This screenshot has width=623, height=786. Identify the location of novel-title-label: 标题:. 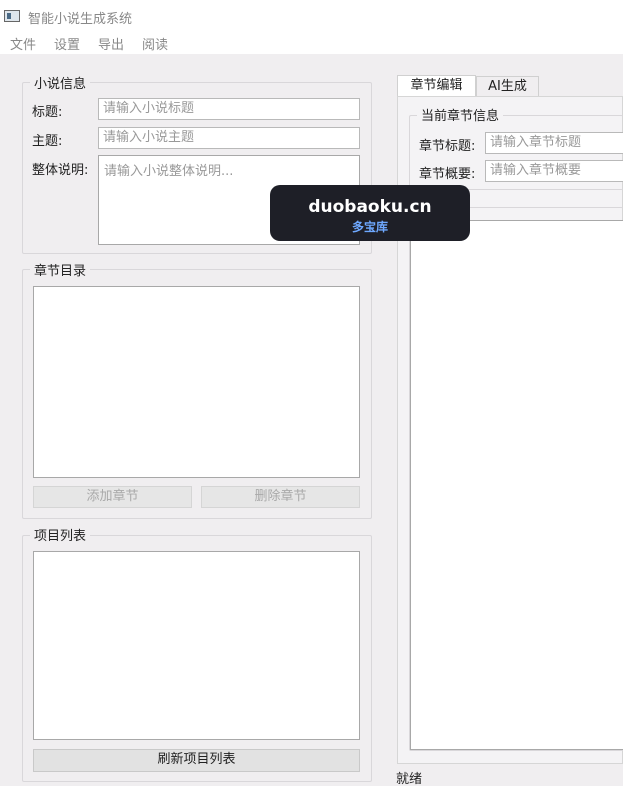
(47, 112).